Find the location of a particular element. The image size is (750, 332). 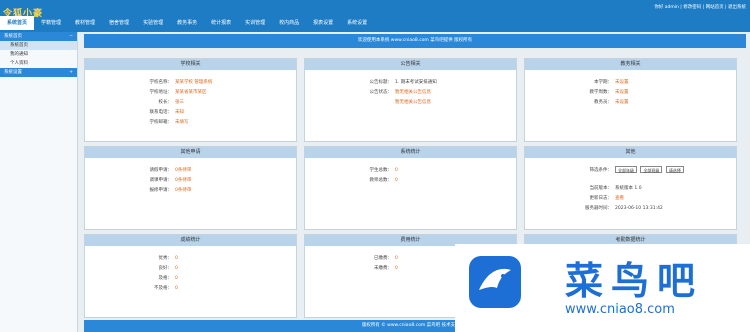

nav-item: 学籍管理 is located at coordinates (51, 23).